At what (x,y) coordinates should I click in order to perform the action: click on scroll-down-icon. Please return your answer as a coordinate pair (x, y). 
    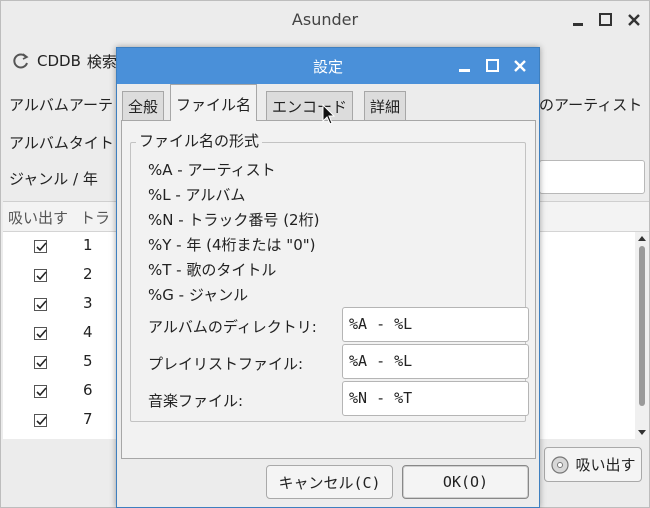
    Looking at the image, I should click on (642, 433).